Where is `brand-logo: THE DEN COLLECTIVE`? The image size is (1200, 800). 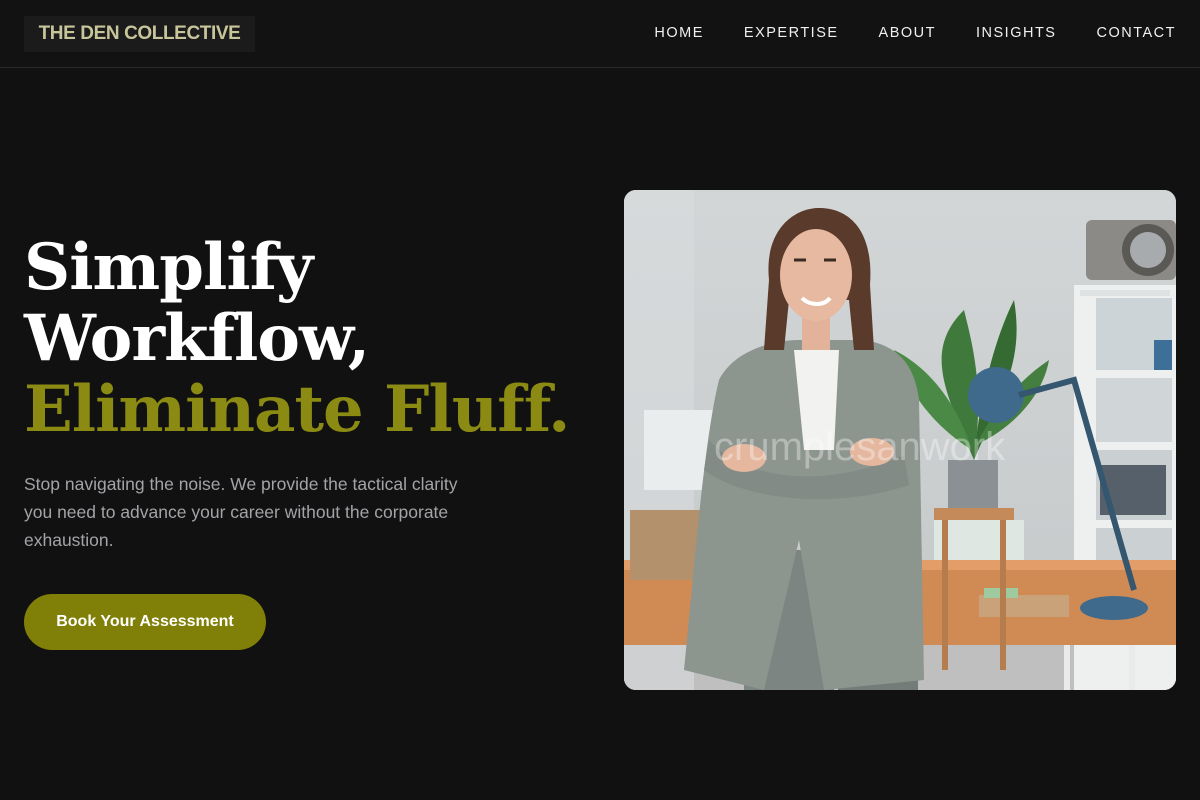
brand-logo: THE DEN COLLECTIVE is located at coordinates (139, 34).